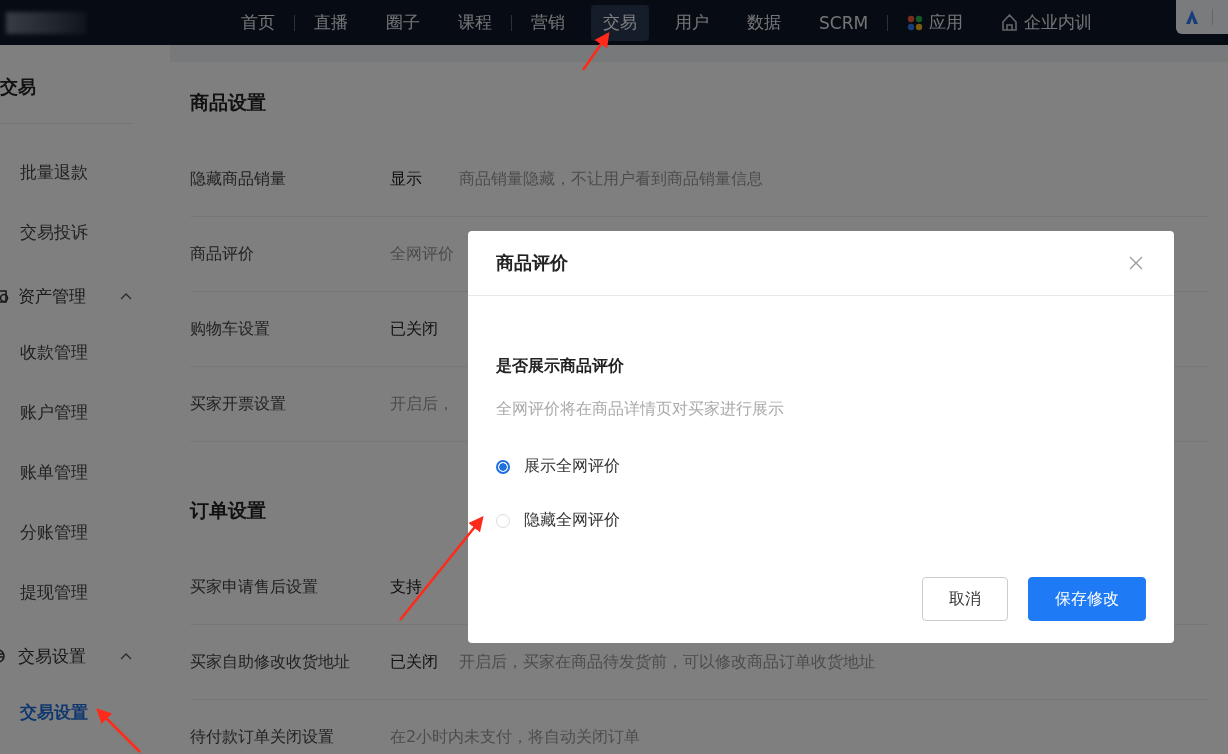  What do you see at coordinates (228, 510) in the screenshot?
I see `section-title: 订单设置` at bounding box center [228, 510].